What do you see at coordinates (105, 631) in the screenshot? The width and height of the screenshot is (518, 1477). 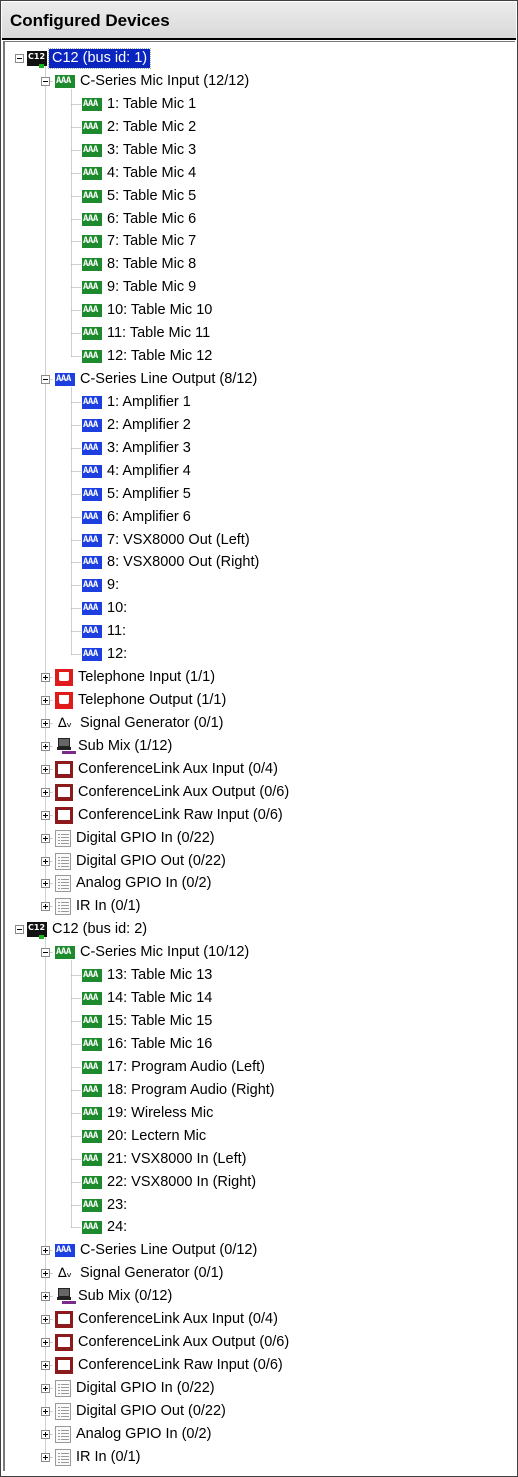 I see `tree-leaf-item: 11:` at bounding box center [105, 631].